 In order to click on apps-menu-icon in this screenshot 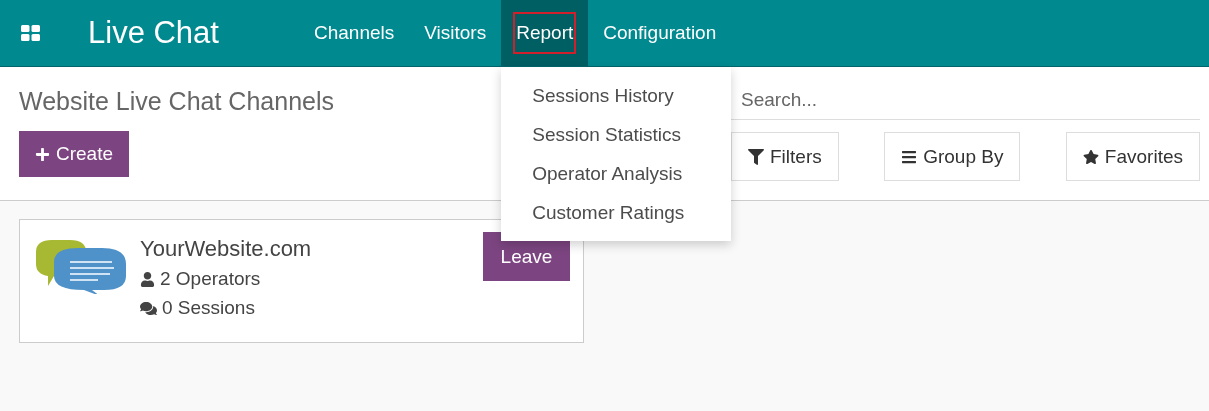, I will do `click(30, 33)`.